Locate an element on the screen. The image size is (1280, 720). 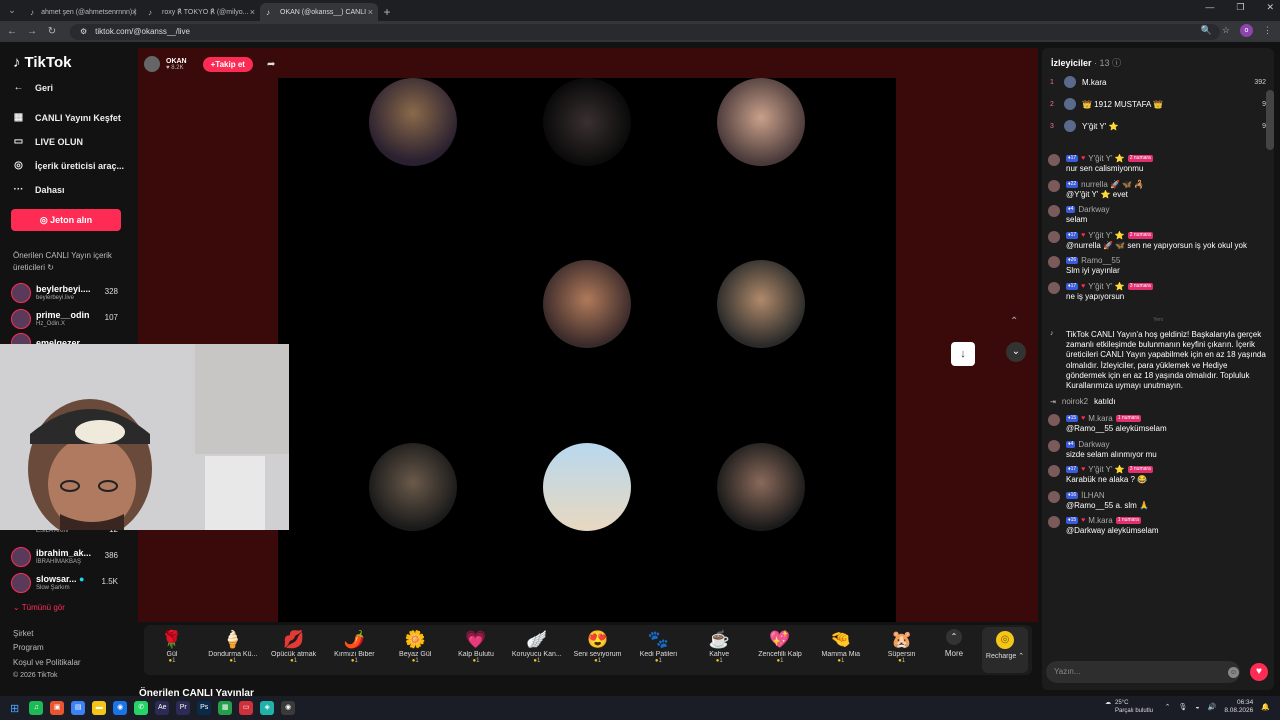
bookmark-star-icon: ☆ is located at coordinates (1226, 30).